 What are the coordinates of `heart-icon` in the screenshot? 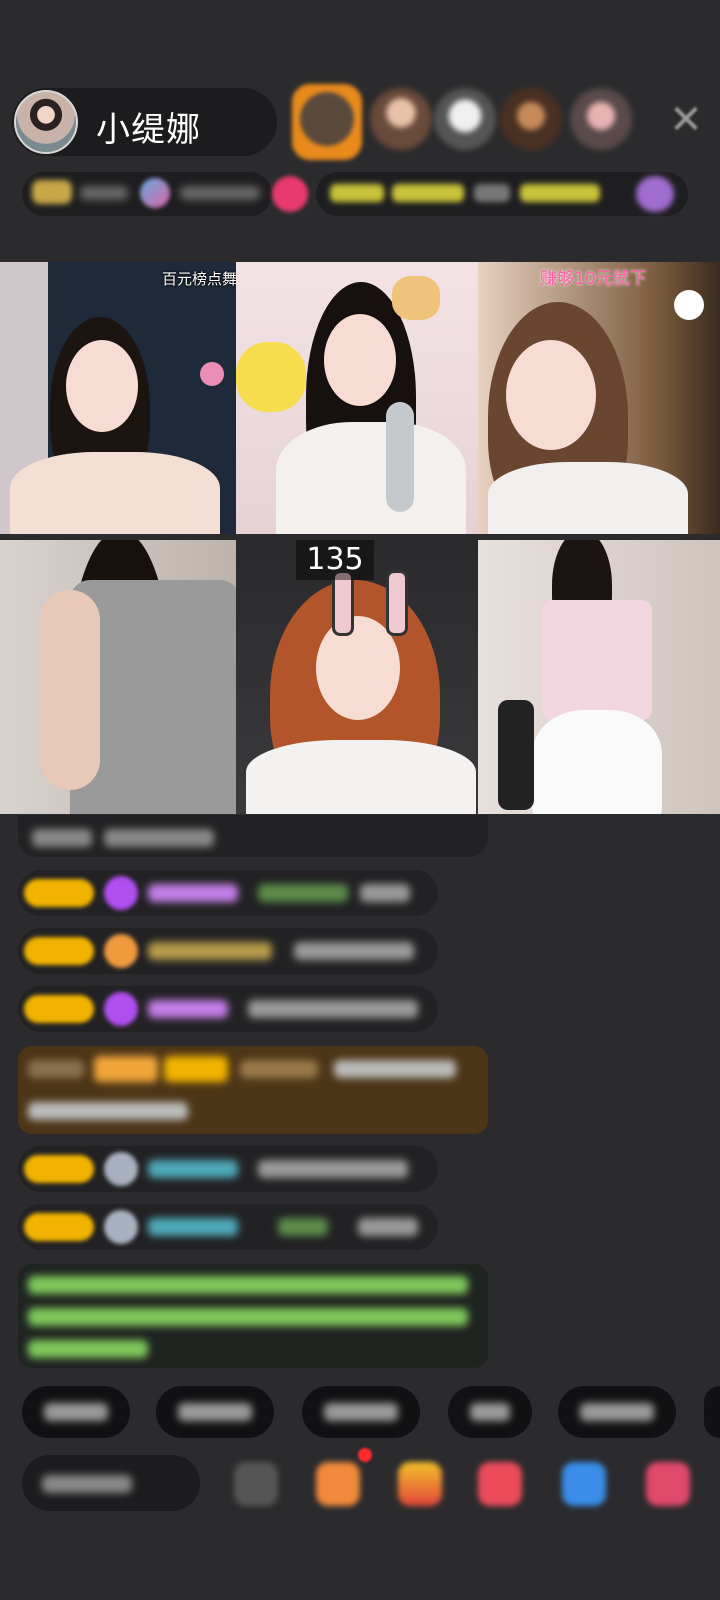 It's located at (500, 1484).